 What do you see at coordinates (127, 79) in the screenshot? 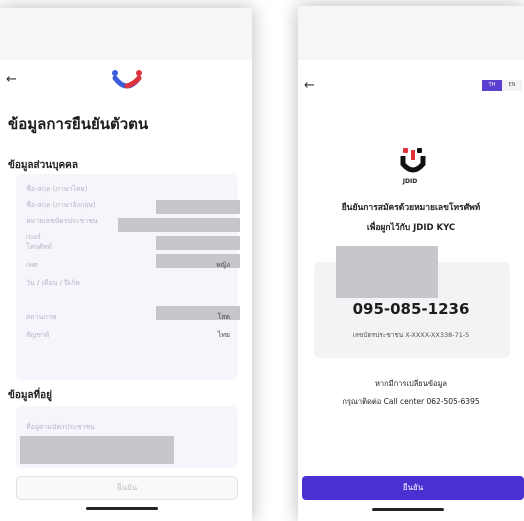
I see `brand-logo-icon` at bounding box center [127, 79].